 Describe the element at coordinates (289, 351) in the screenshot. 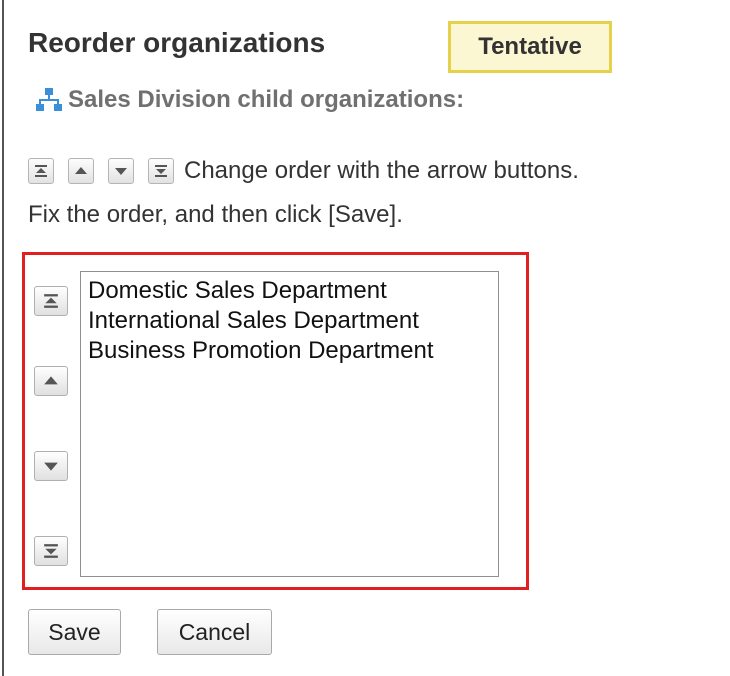

I see `list-item: Business Promotion Department` at that location.